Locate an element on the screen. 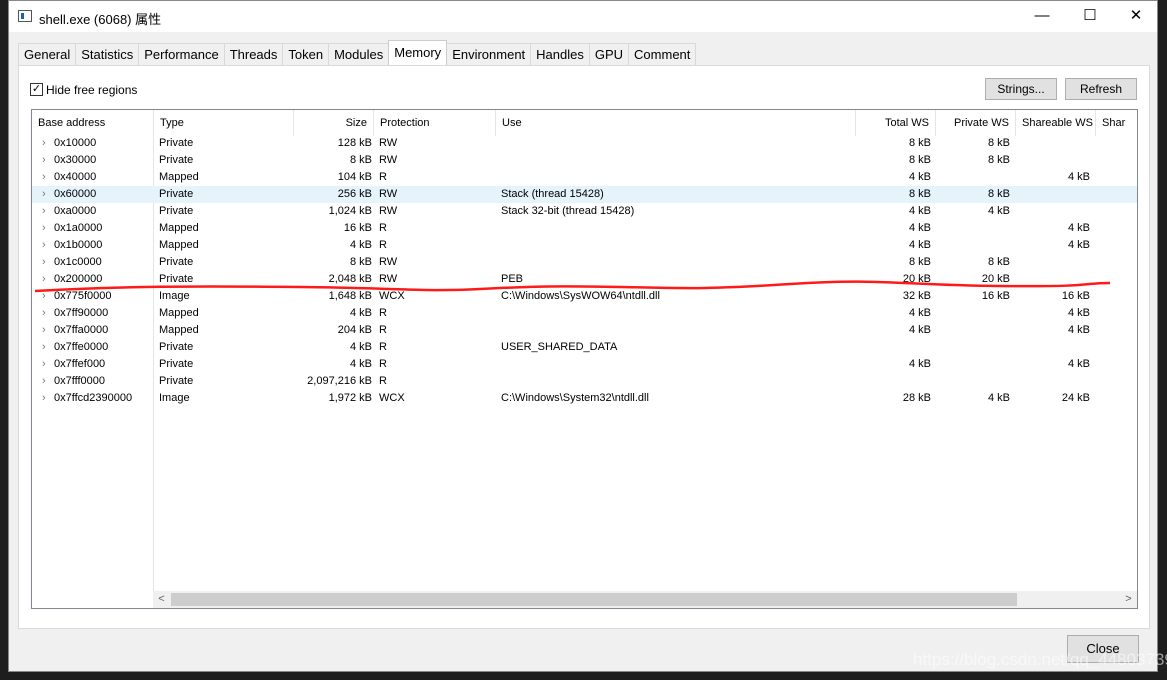 The width and height of the screenshot is (1167, 680). watermark: https://blog.csdn.net/qq_44803739 is located at coordinates (1040, 659).